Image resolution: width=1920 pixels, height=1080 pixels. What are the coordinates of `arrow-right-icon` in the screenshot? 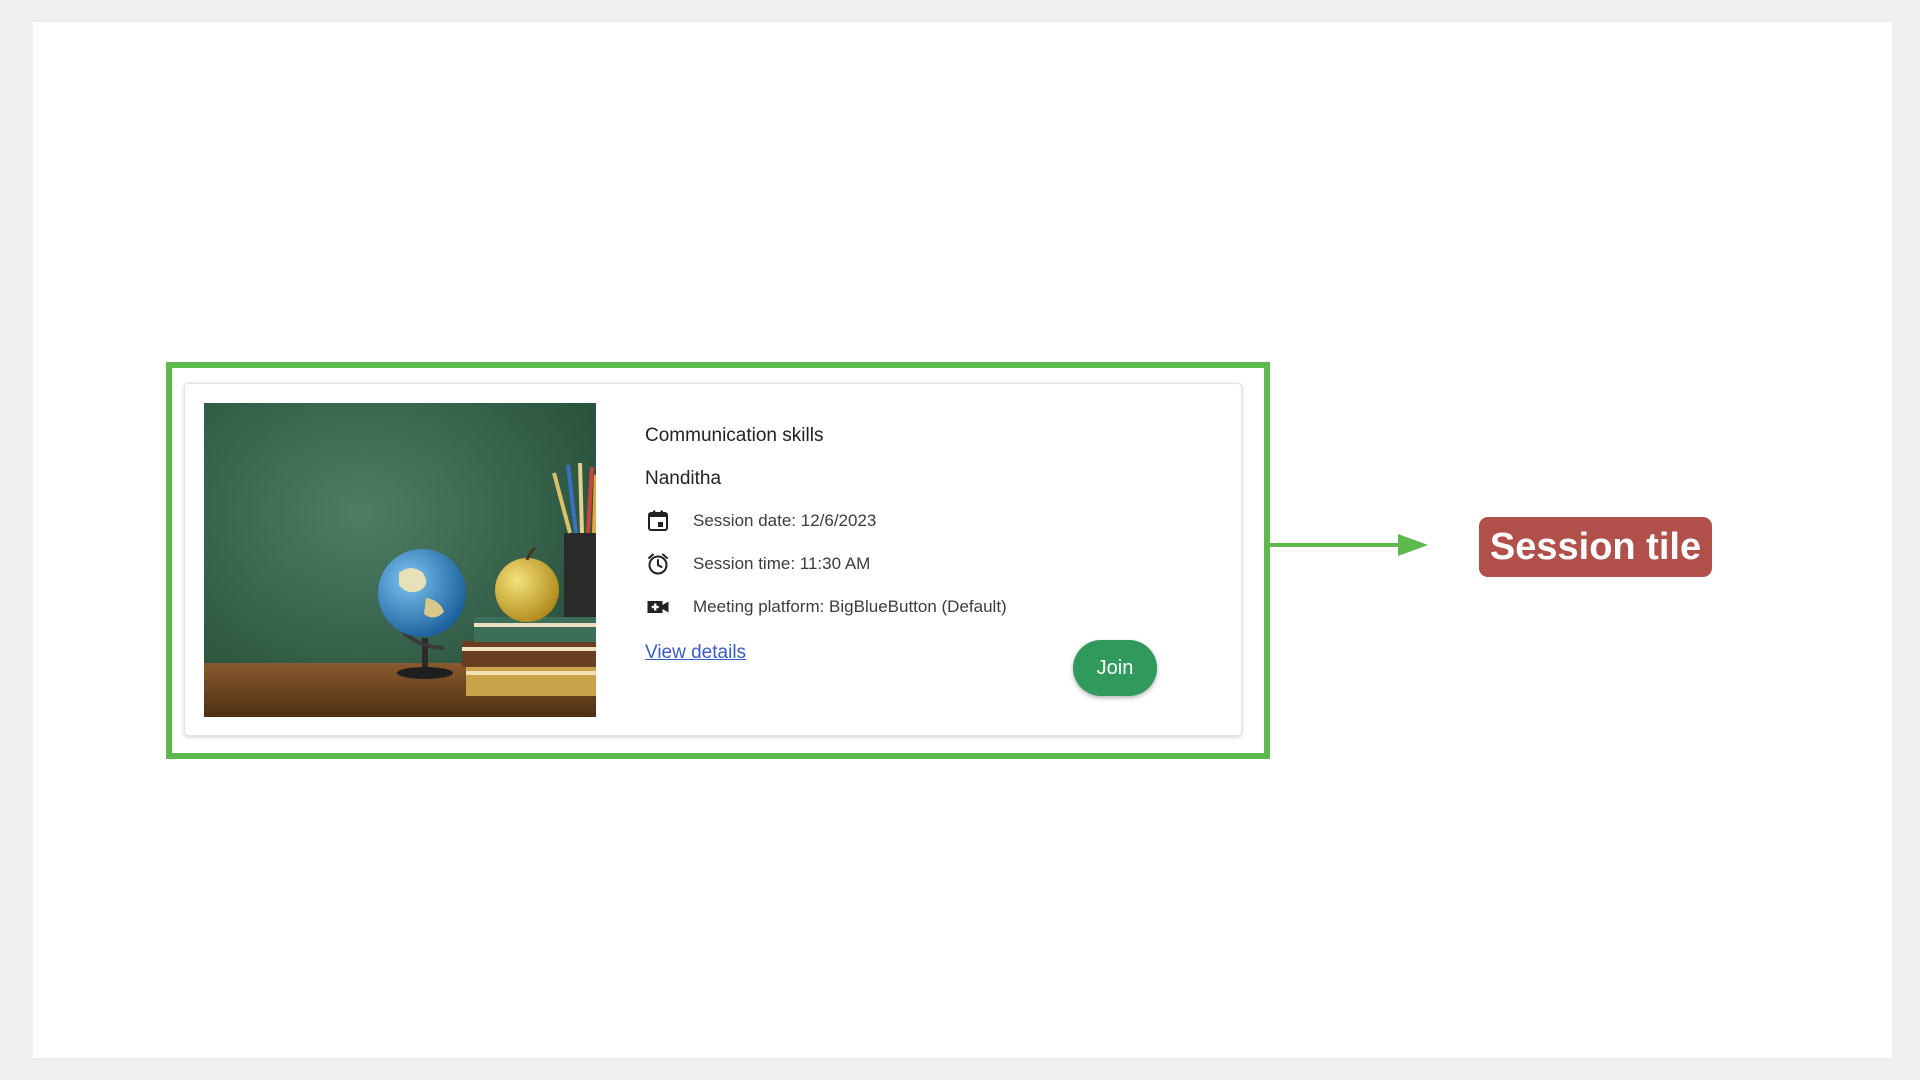 It's located at (1413, 545).